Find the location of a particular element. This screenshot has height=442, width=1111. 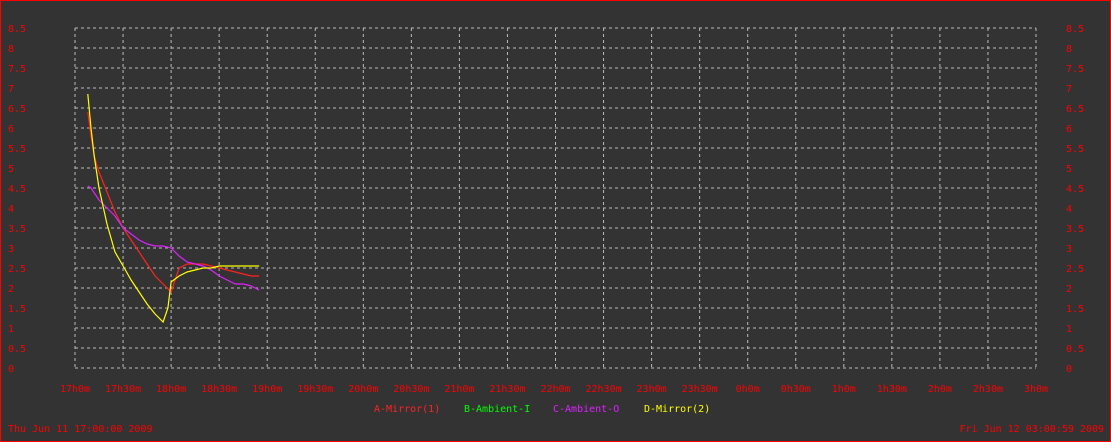

x-tick-label: 21h30m is located at coordinates (507, 389).